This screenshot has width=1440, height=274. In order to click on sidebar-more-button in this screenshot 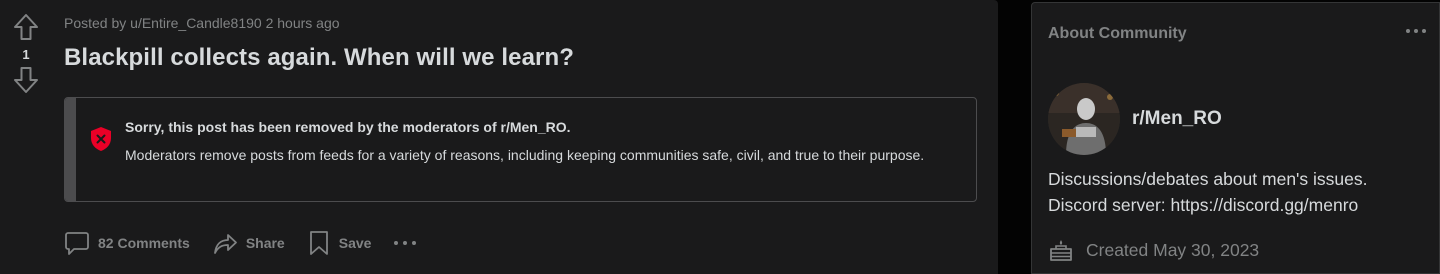, I will do `click(1416, 31)`.